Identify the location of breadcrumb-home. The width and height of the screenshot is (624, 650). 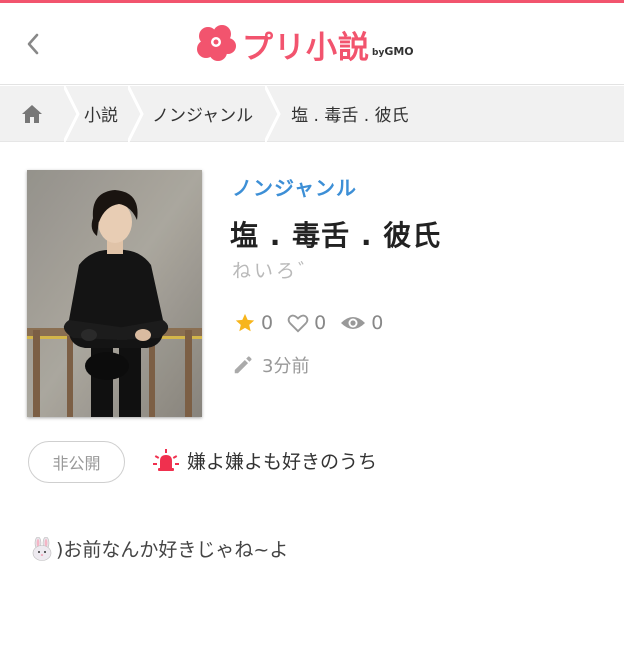
(32, 114).